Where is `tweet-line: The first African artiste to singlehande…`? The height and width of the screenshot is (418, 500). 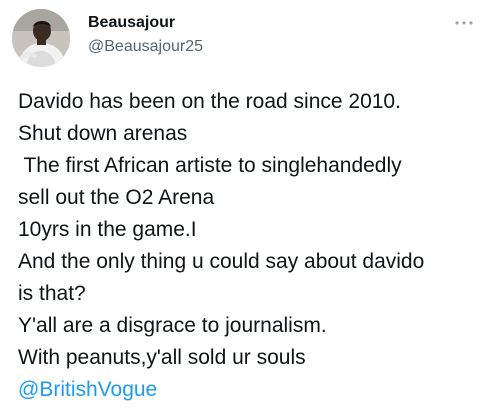
tweet-line: The first African artiste to singlehande… is located at coordinates (210, 165).